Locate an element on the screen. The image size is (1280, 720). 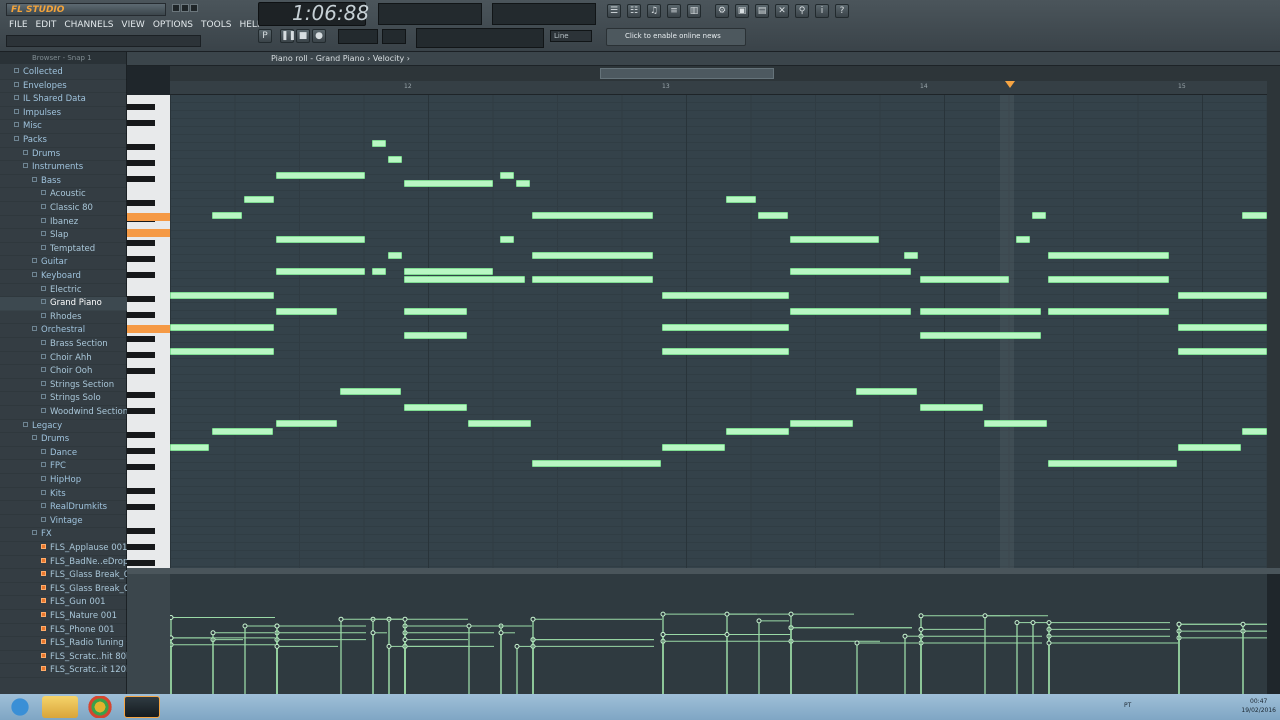
browser-item: Choir Ahh is located at coordinates (63, 359).